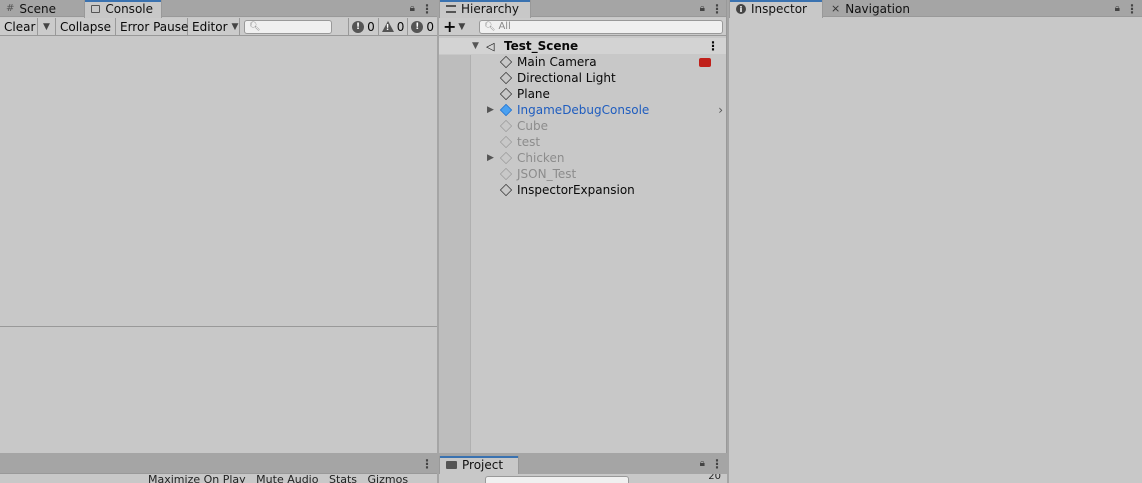 This screenshot has height=483, width=1142. Describe the element at coordinates (358, 26) in the screenshot. I see `error-icon: !` at that location.